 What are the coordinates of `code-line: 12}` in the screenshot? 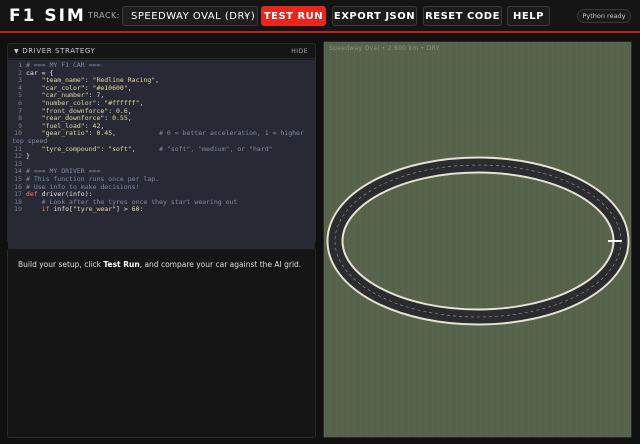 It's located at (161, 156).